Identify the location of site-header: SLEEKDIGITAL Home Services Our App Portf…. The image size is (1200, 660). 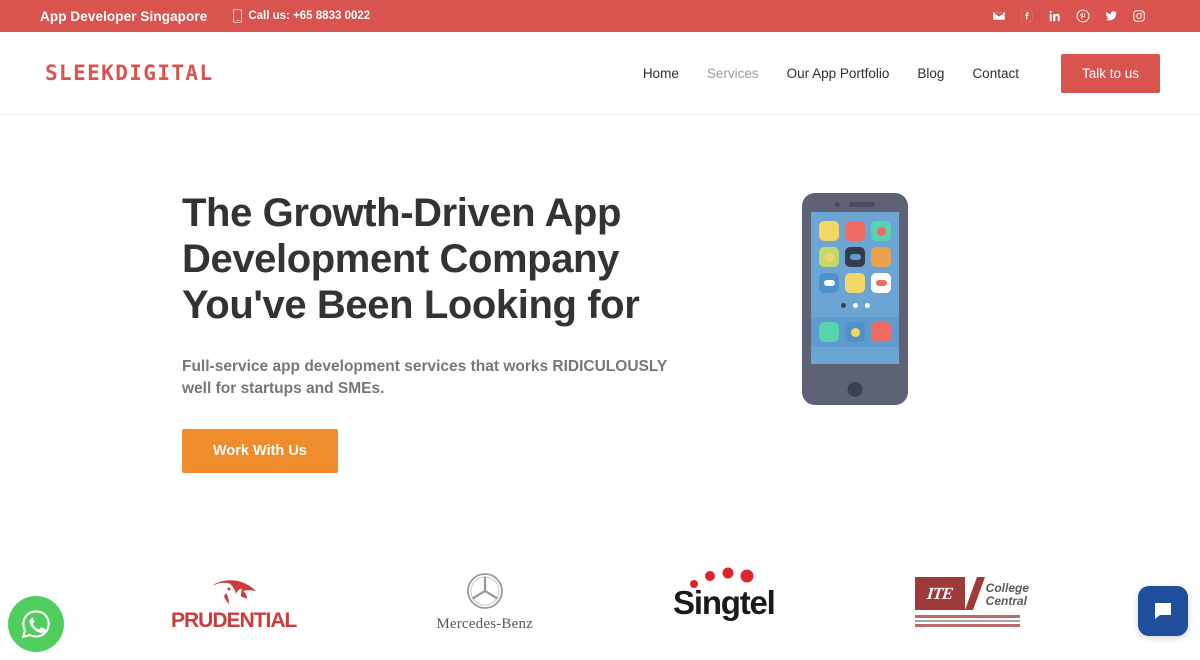
(600, 73).